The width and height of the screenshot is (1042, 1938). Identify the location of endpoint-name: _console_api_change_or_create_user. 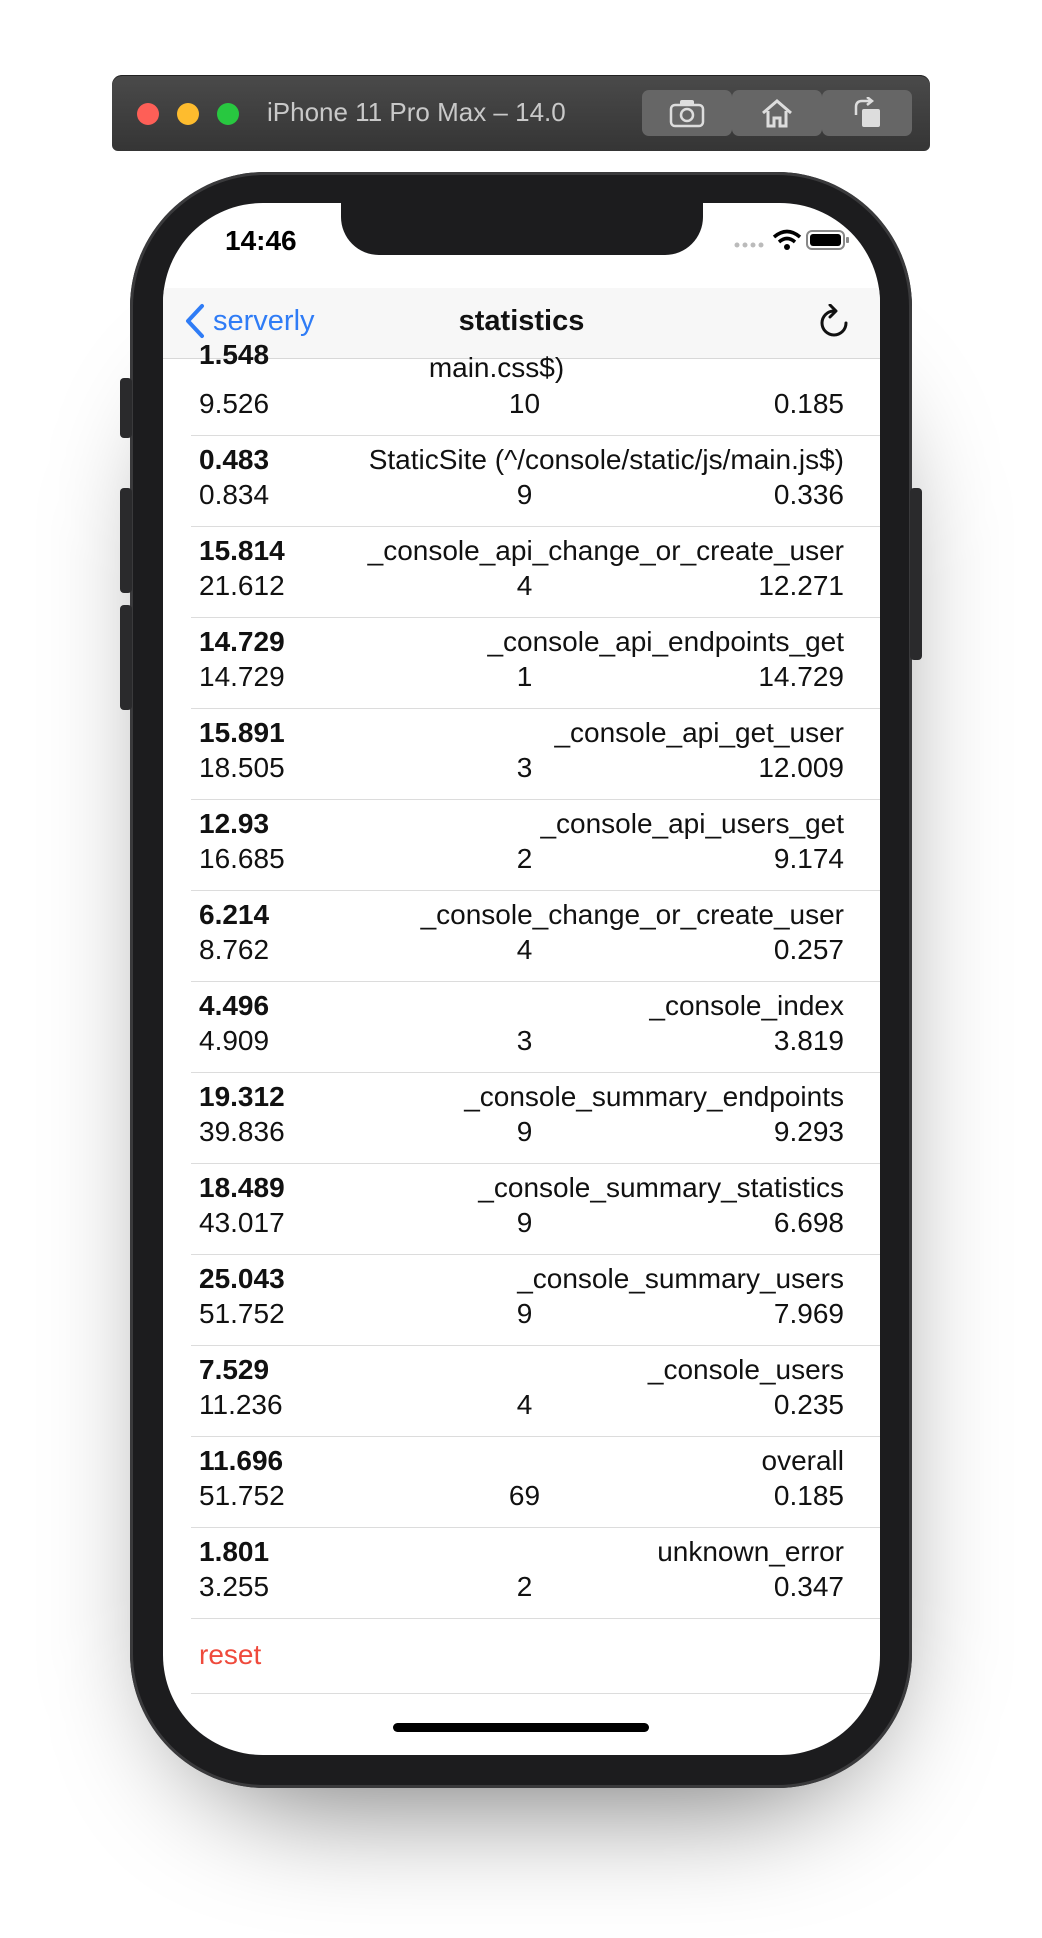
(605, 550).